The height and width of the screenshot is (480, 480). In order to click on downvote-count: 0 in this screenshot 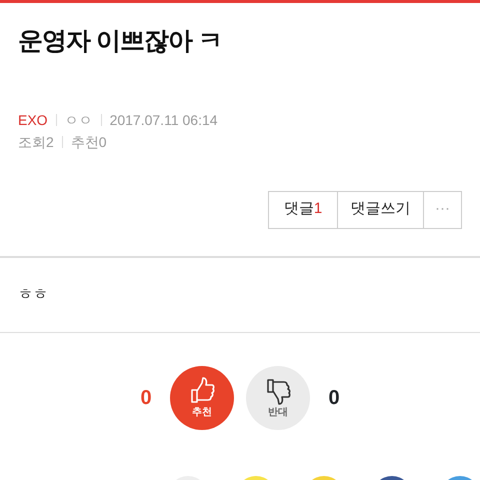, I will do `click(334, 398)`.